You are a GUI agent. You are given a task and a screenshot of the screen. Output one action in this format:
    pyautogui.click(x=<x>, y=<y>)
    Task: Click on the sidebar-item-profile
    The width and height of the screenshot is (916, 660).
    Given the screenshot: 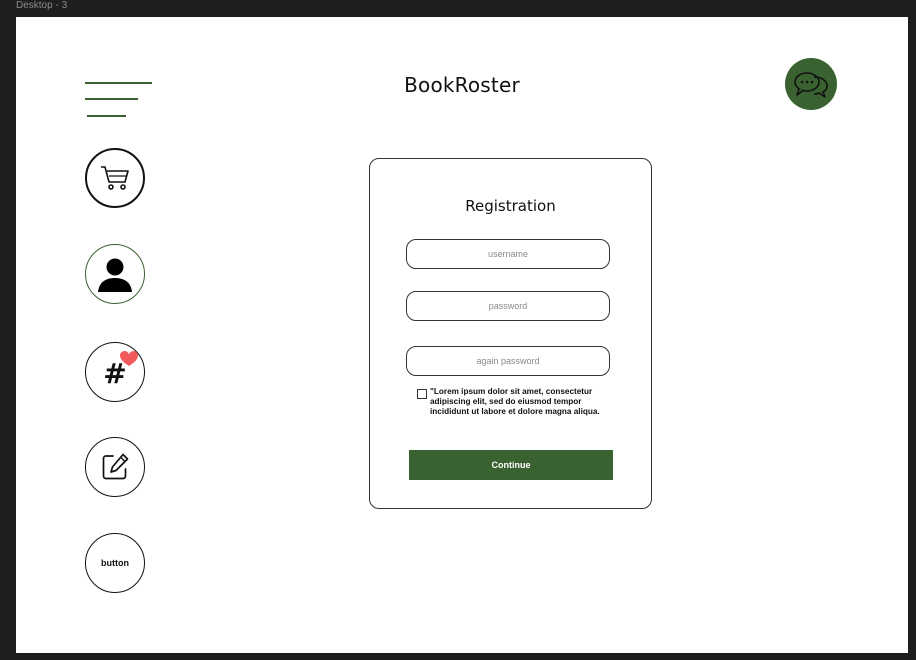 What is the action you would take?
    pyautogui.click(x=115, y=274)
    